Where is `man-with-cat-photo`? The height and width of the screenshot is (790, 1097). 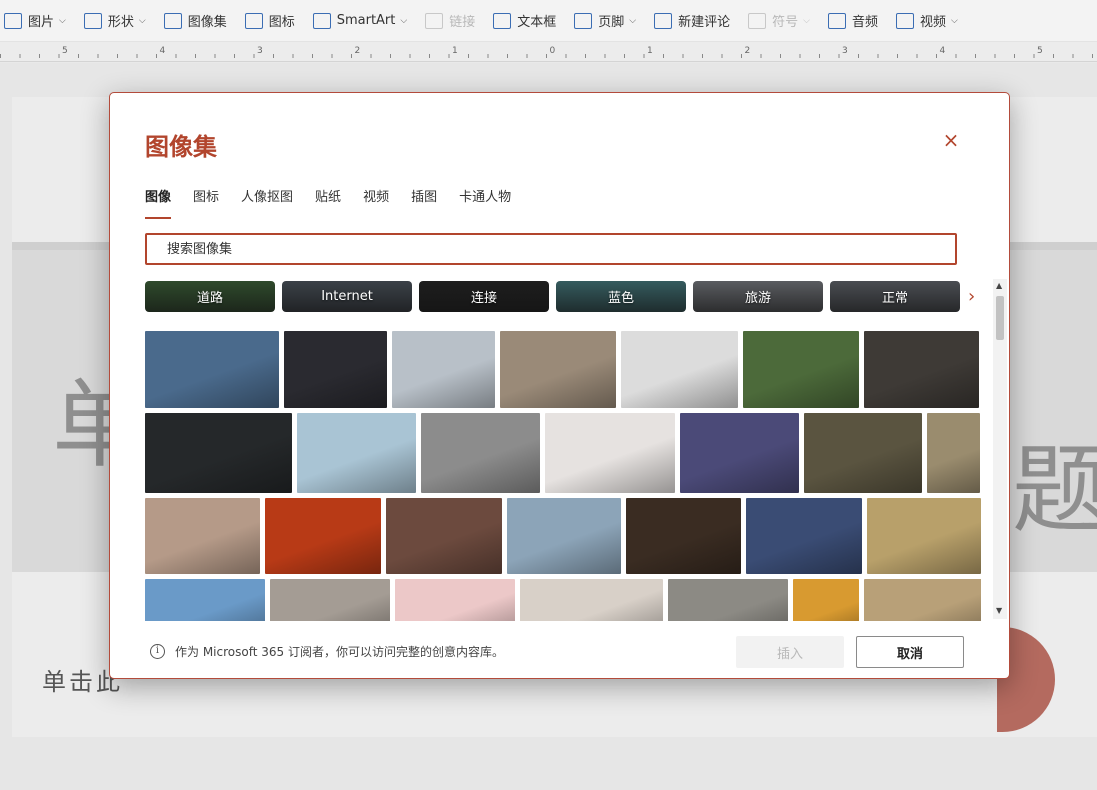 man-with-cat-photo is located at coordinates (202, 536).